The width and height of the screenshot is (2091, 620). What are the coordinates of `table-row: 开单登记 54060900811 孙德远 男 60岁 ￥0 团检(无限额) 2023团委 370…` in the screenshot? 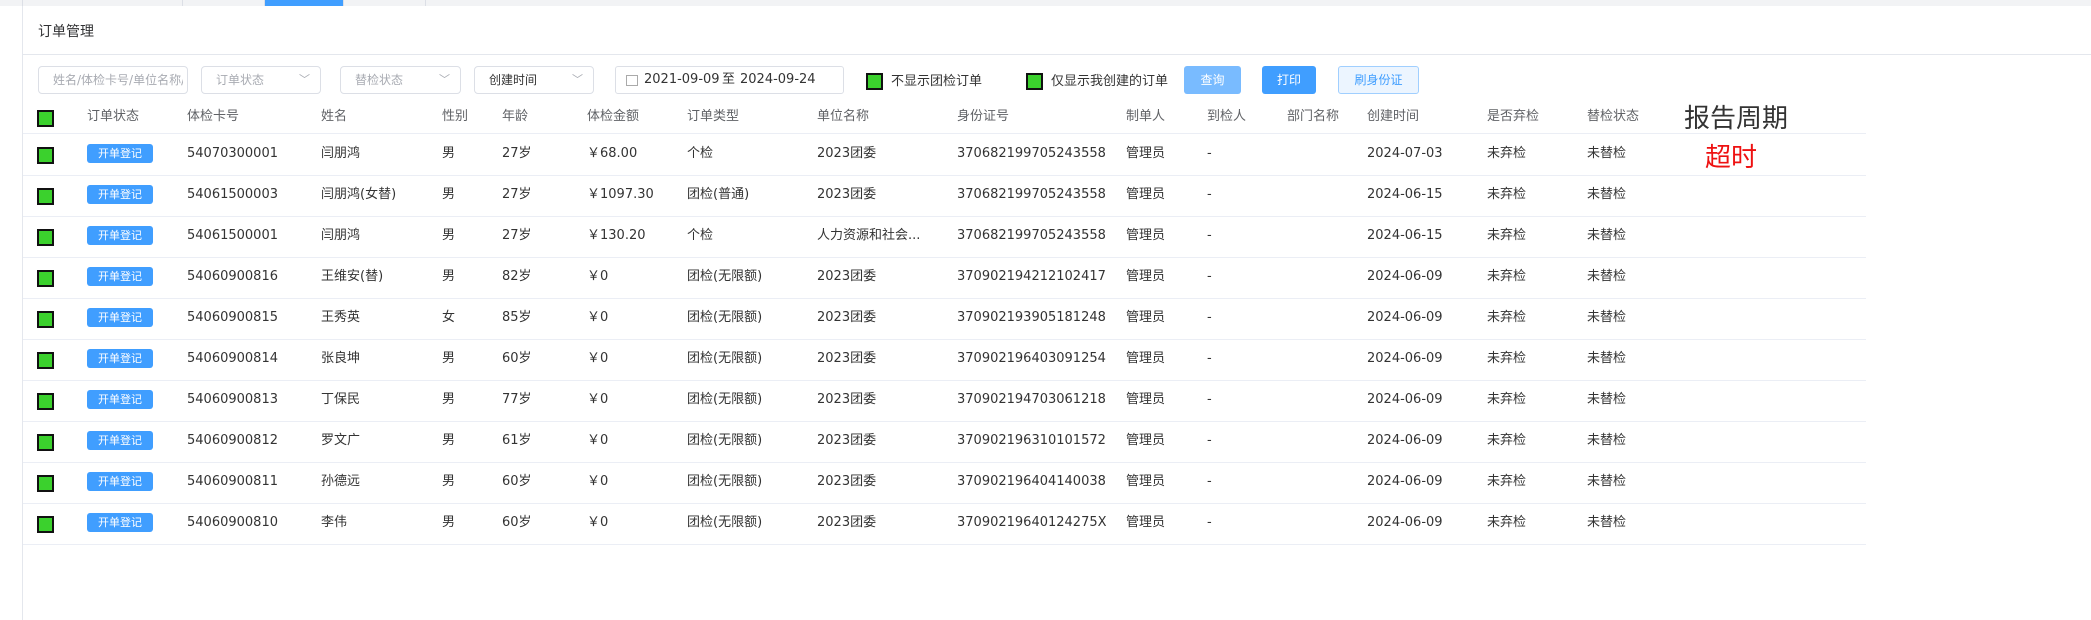 It's located at (944, 483).